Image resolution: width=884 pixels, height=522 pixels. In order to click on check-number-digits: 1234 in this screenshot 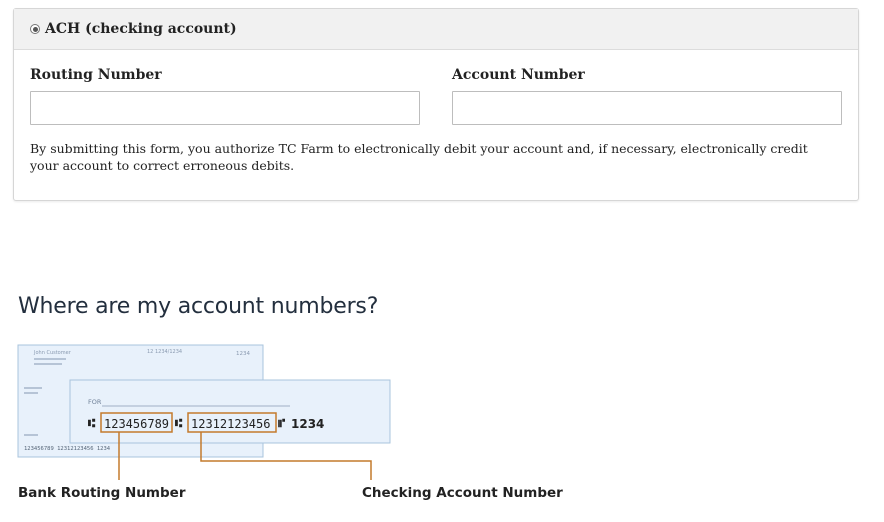, I will do `click(307, 424)`.